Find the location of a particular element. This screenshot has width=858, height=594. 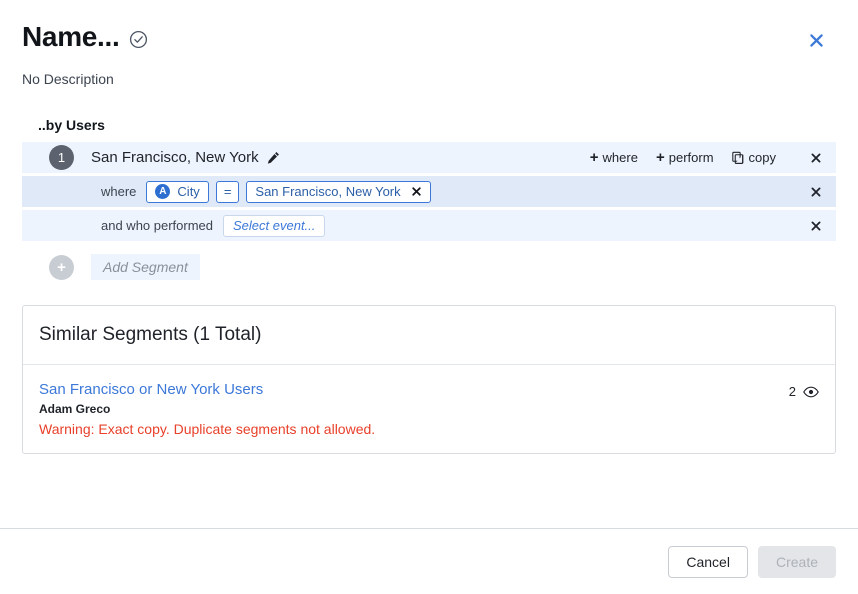

remove-where-condition-icon is located at coordinates (816, 192).